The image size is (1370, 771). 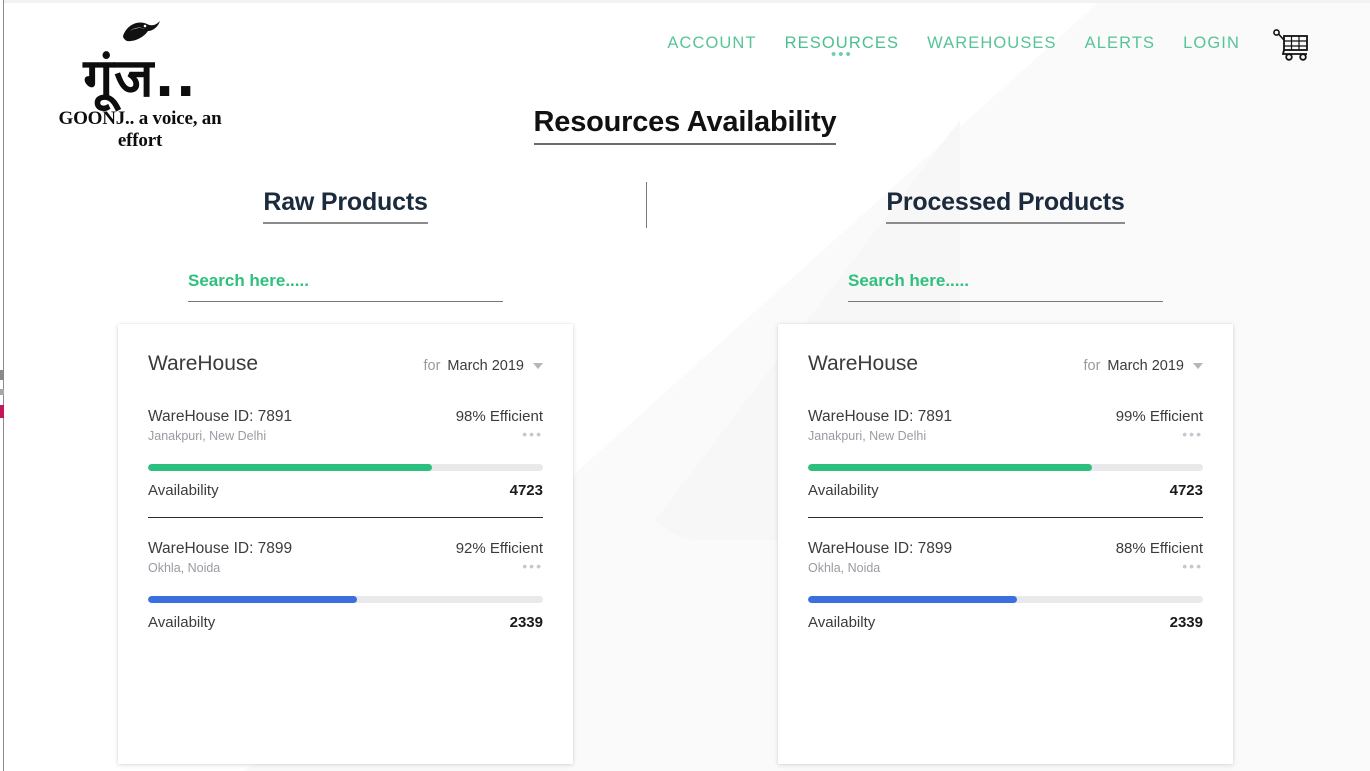 I want to click on warehouse-efficiency: 88% Efficient, so click(x=1159, y=548).